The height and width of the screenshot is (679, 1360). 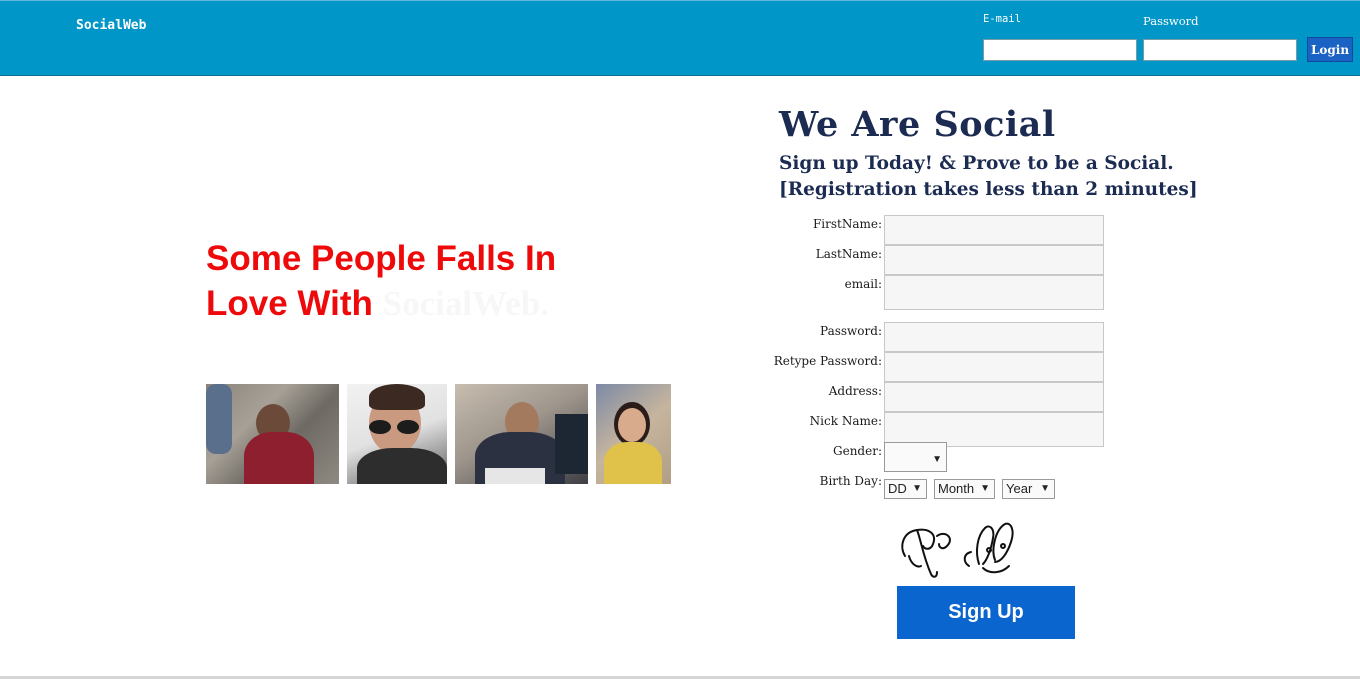 What do you see at coordinates (1002, 19) in the screenshot?
I see `email-label: E-mail` at bounding box center [1002, 19].